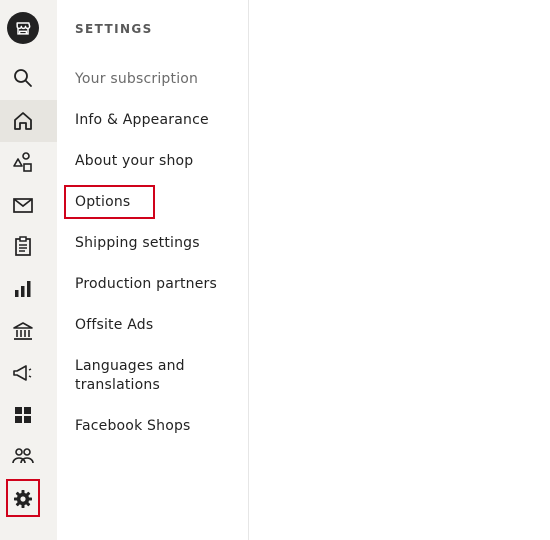  I want to click on bank-icon, so click(23, 331).